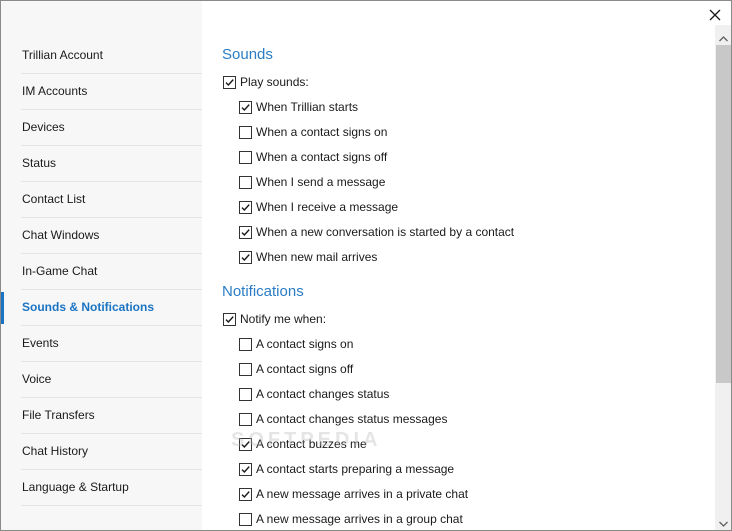 The image size is (732, 531). I want to click on notification-option-checkbox: A contact changes status messages, so click(343, 419).